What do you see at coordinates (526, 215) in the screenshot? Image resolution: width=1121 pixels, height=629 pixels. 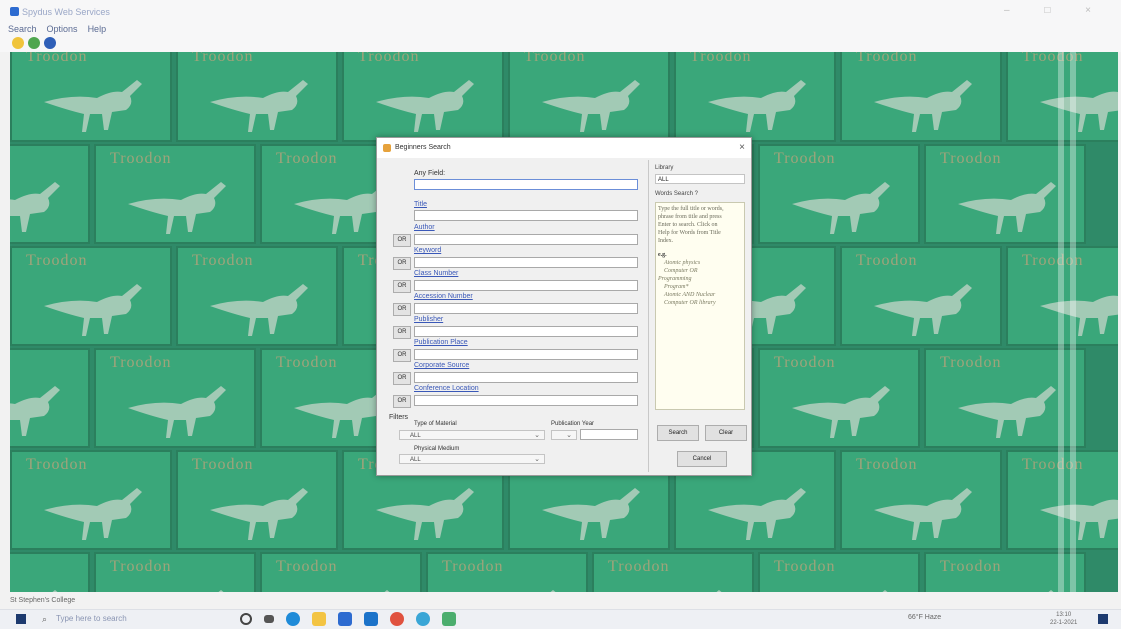 I see `title-input` at bounding box center [526, 215].